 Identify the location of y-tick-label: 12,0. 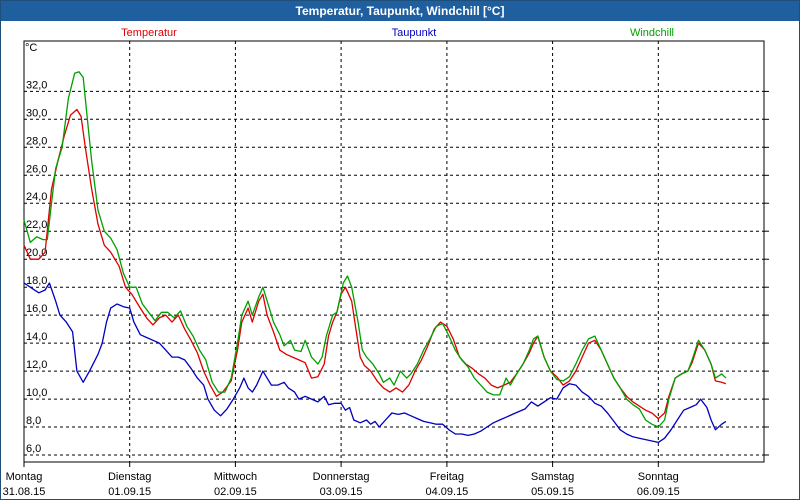
(36, 365).